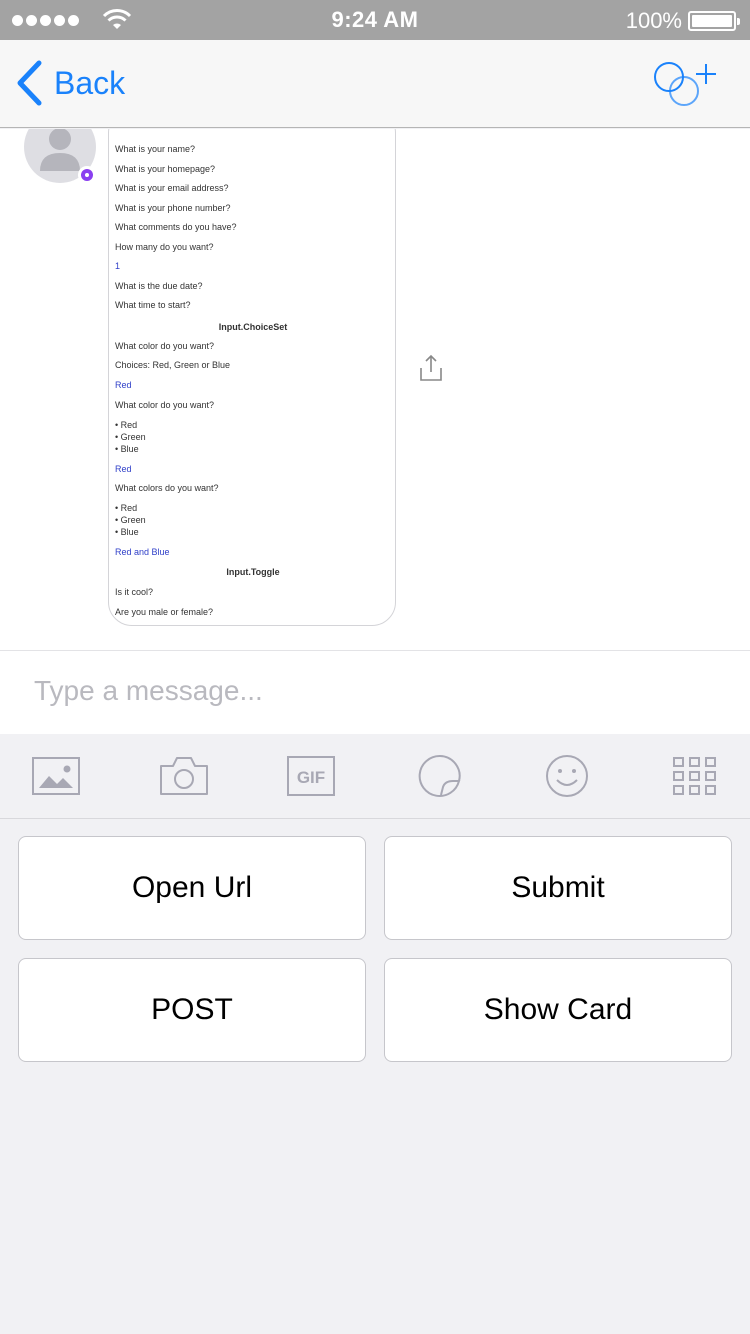  I want to click on show-card-button: Show Card, so click(558, 1010).